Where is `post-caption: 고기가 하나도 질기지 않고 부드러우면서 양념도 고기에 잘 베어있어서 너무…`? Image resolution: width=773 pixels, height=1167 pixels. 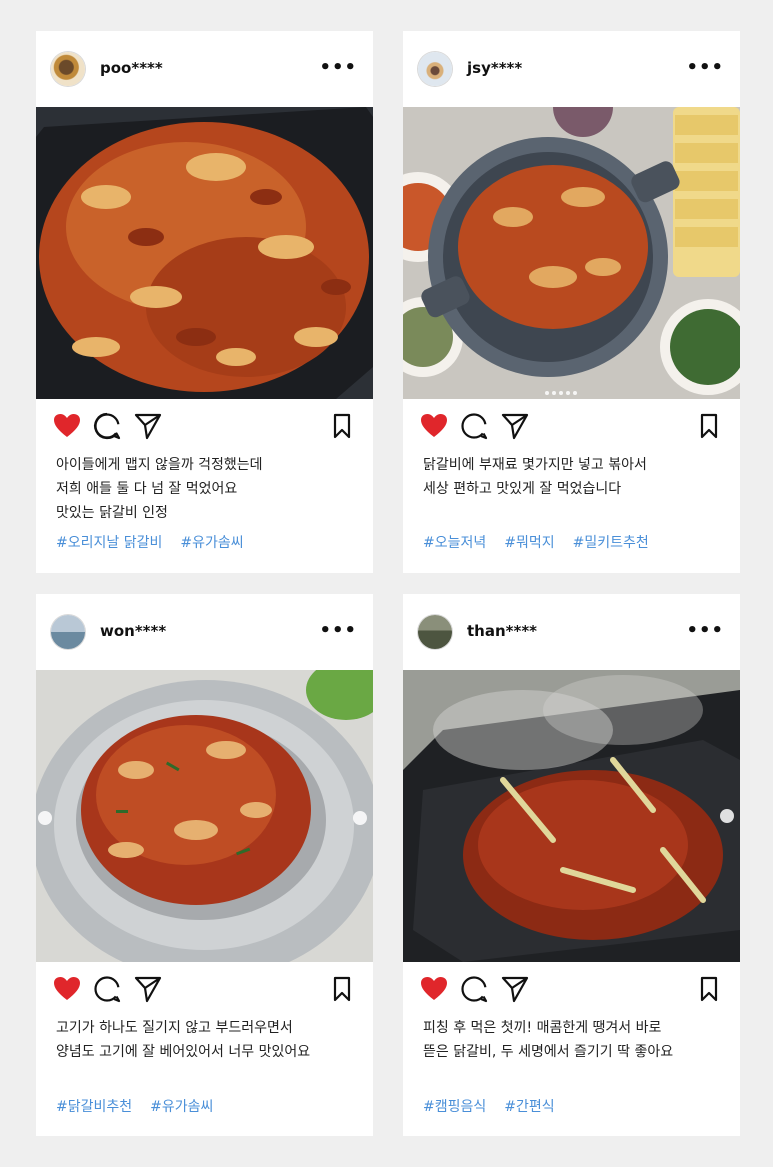 post-caption: 고기가 하나도 질기지 않고 부드러우면서 양념도 고기에 잘 베어있어서 너무… is located at coordinates (208, 1040).